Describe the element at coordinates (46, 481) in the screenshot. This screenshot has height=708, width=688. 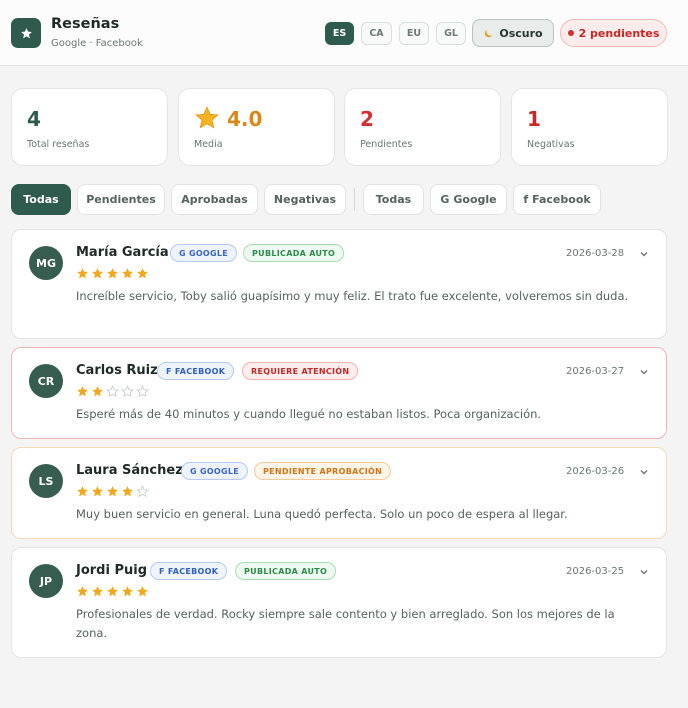
I see `avatar: LS` at that location.